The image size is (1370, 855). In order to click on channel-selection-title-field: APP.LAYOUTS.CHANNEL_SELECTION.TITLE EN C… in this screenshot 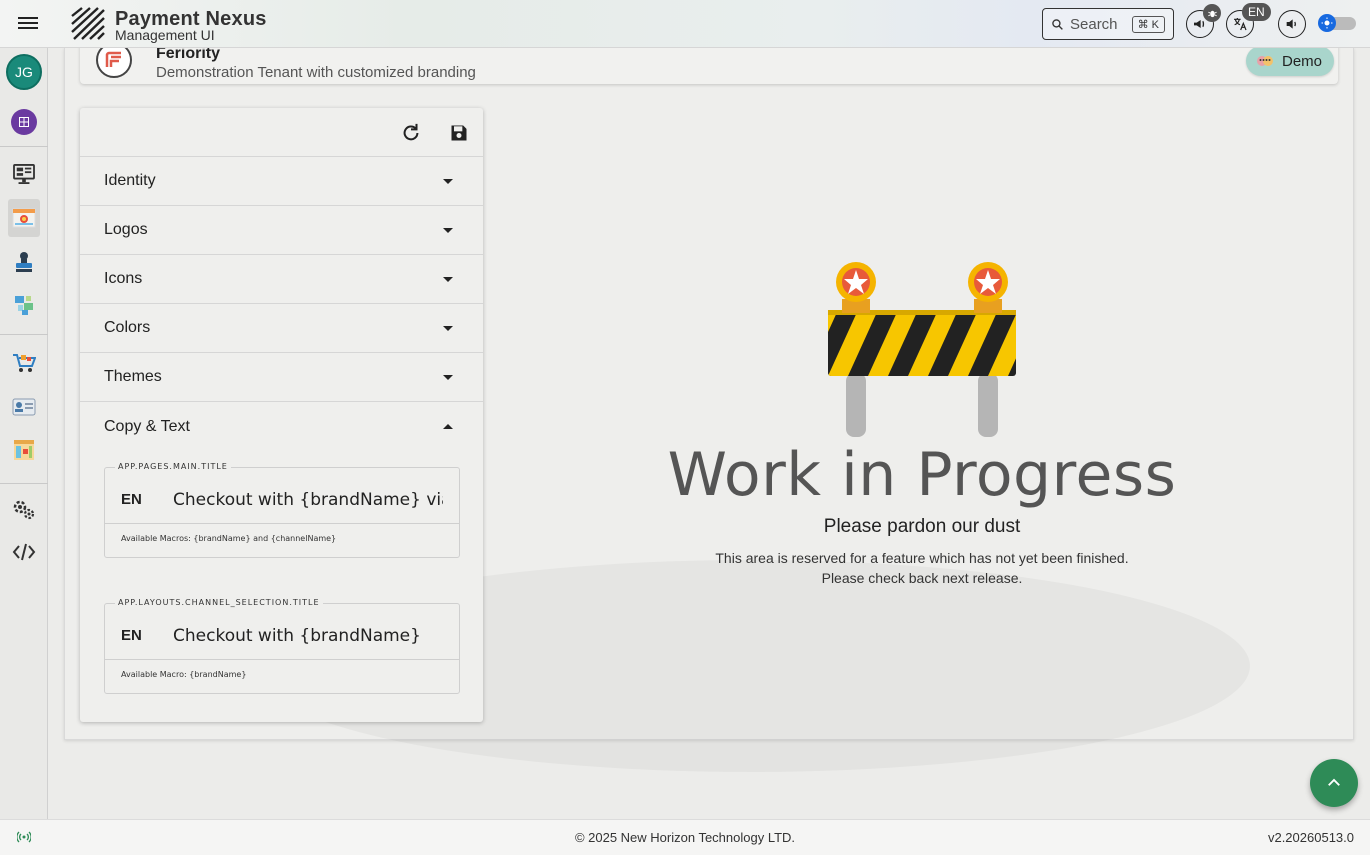, I will do `click(282, 646)`.